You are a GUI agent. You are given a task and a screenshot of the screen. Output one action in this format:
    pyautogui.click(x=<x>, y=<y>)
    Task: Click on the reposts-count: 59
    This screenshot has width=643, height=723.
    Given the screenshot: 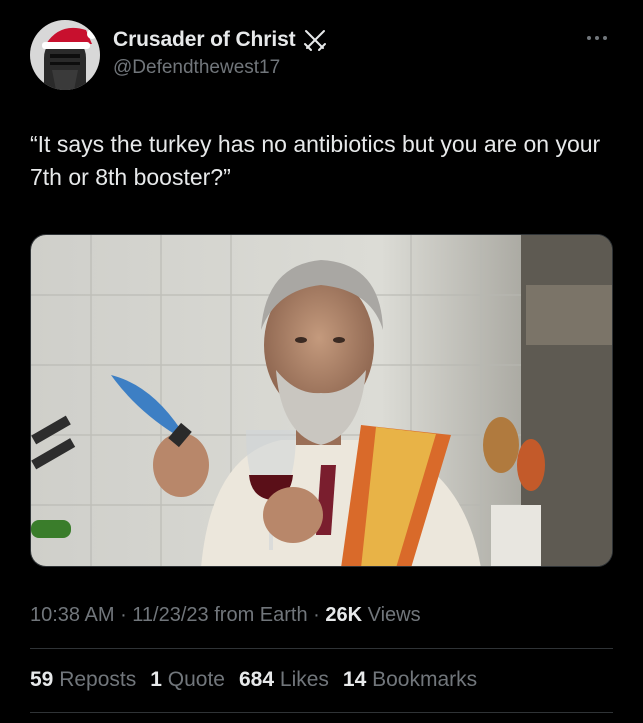 What is the action you would take?
    pyautogui.click(x=42, y=679)
    